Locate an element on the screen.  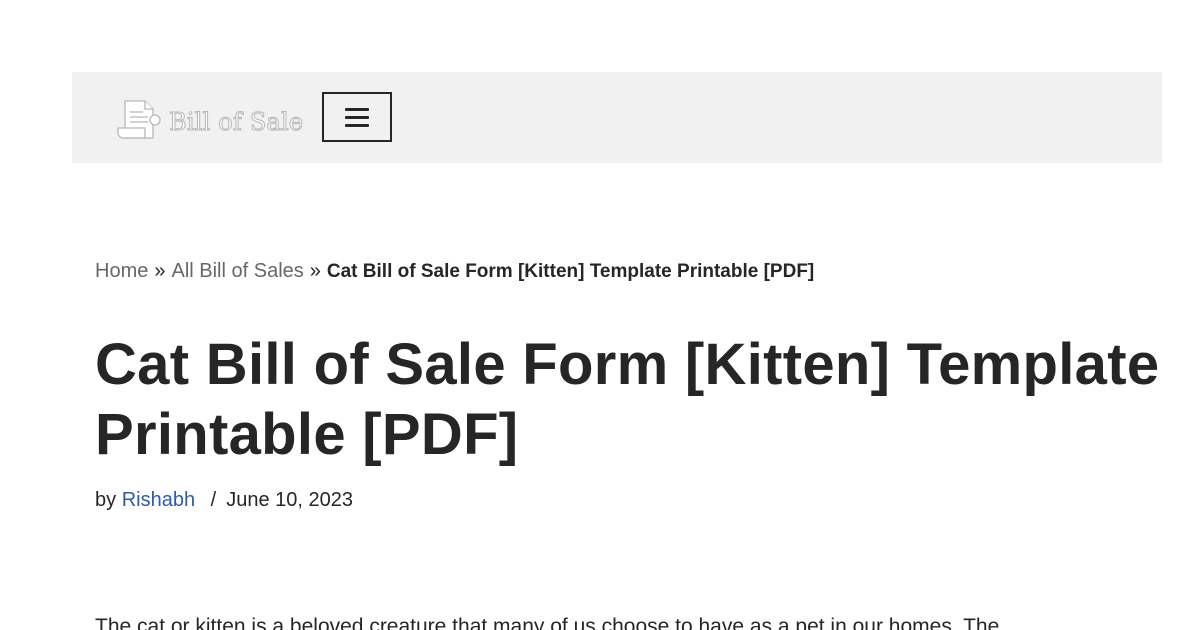
breadcrumb-home-link: Home is located at coordinates (121, 271).